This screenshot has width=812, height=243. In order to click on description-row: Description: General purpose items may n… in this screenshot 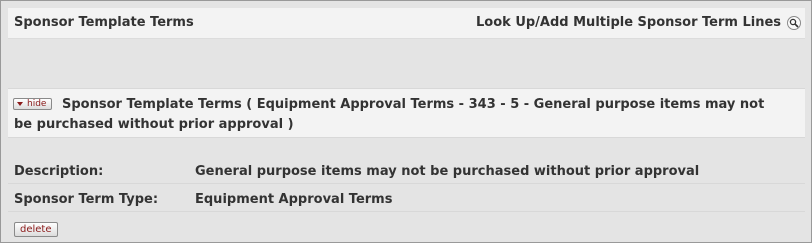, I will do `click(406, 173)`.